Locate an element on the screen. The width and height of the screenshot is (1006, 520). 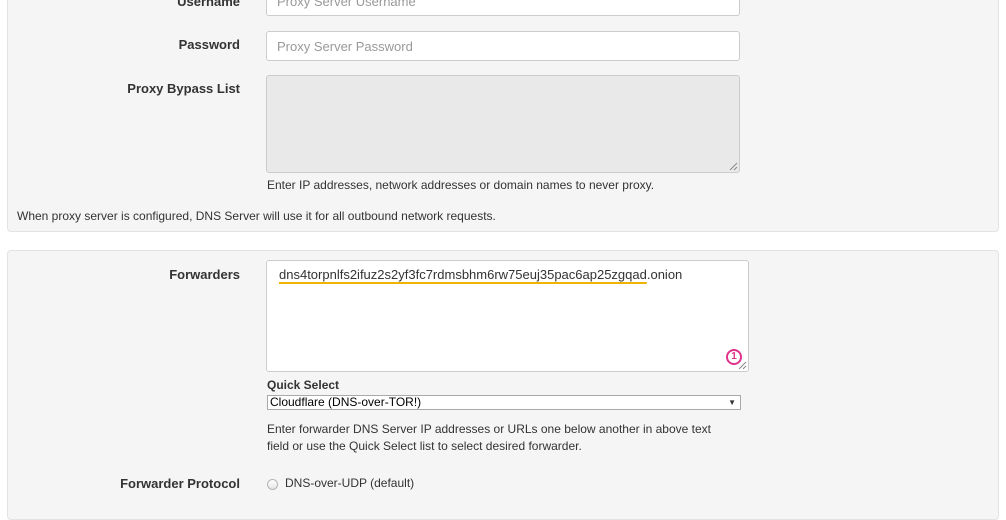
spellcheck-badge-count: 1 is located at coordinates (734, 356).